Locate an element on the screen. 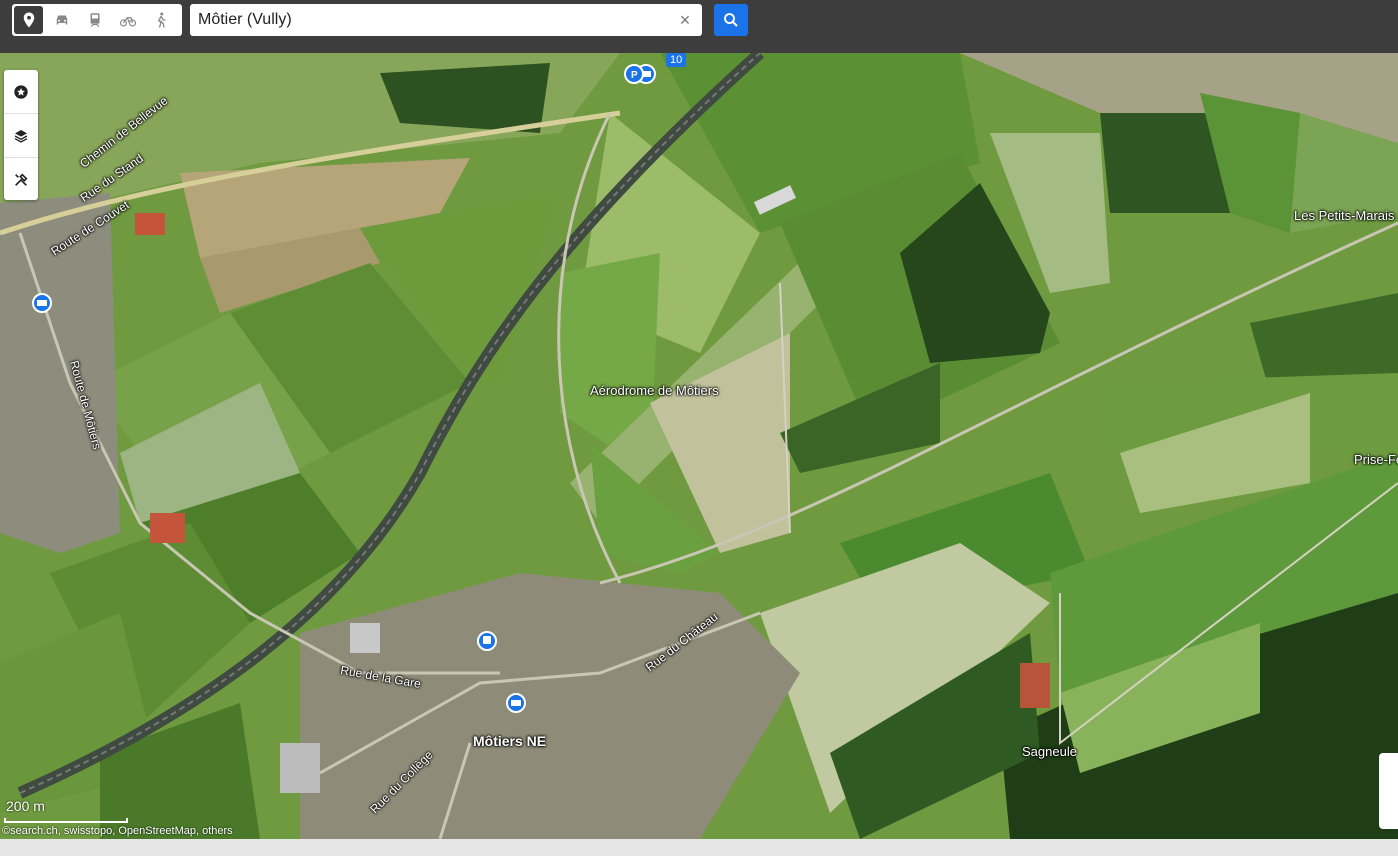 The height and width of the screenshot is (856, 1398). scale-bar is located at coordinates (66, 820).